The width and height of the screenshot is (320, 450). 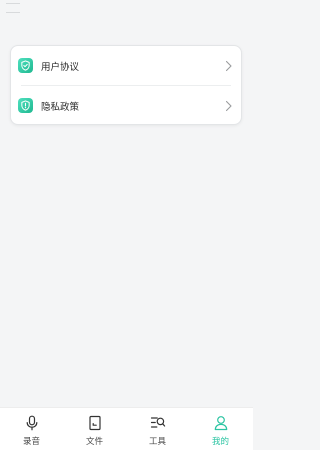 I want to click on tab-label: 文件, so click(x=94, y=442).